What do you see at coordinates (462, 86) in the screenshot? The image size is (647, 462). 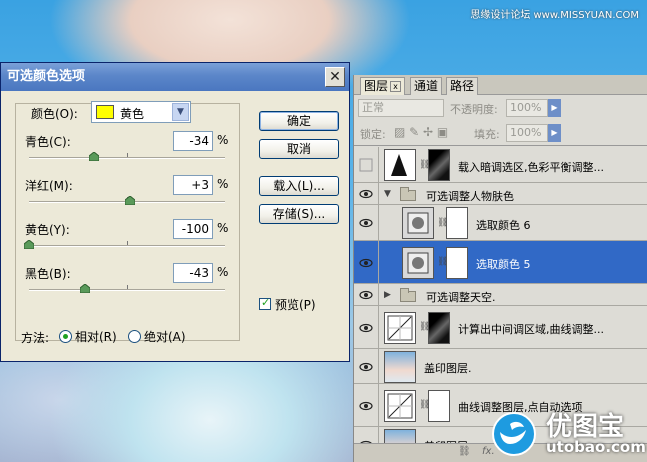 I see `tab-paths: 路径` at bounding box center [462, 86].